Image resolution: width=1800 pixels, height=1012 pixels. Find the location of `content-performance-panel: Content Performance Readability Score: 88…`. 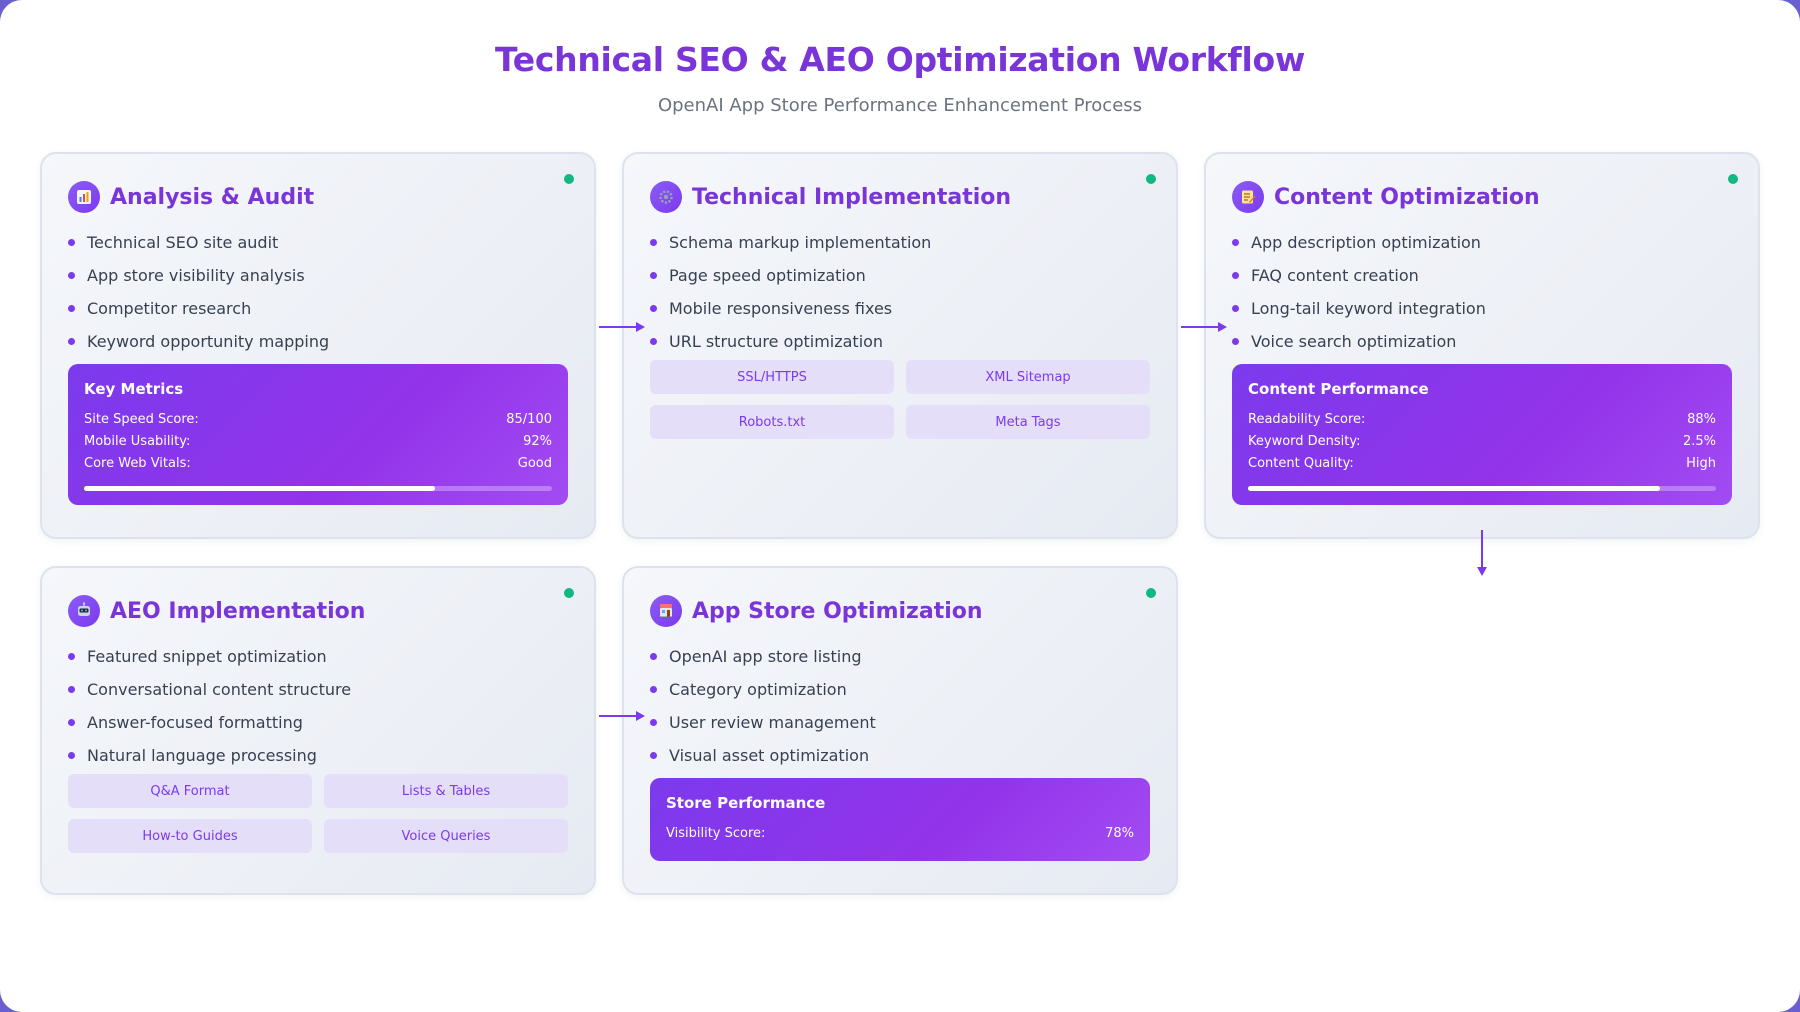

content-performance-panel: Content Performance Readability Score: 88… is located at coordinates (1482, 434).